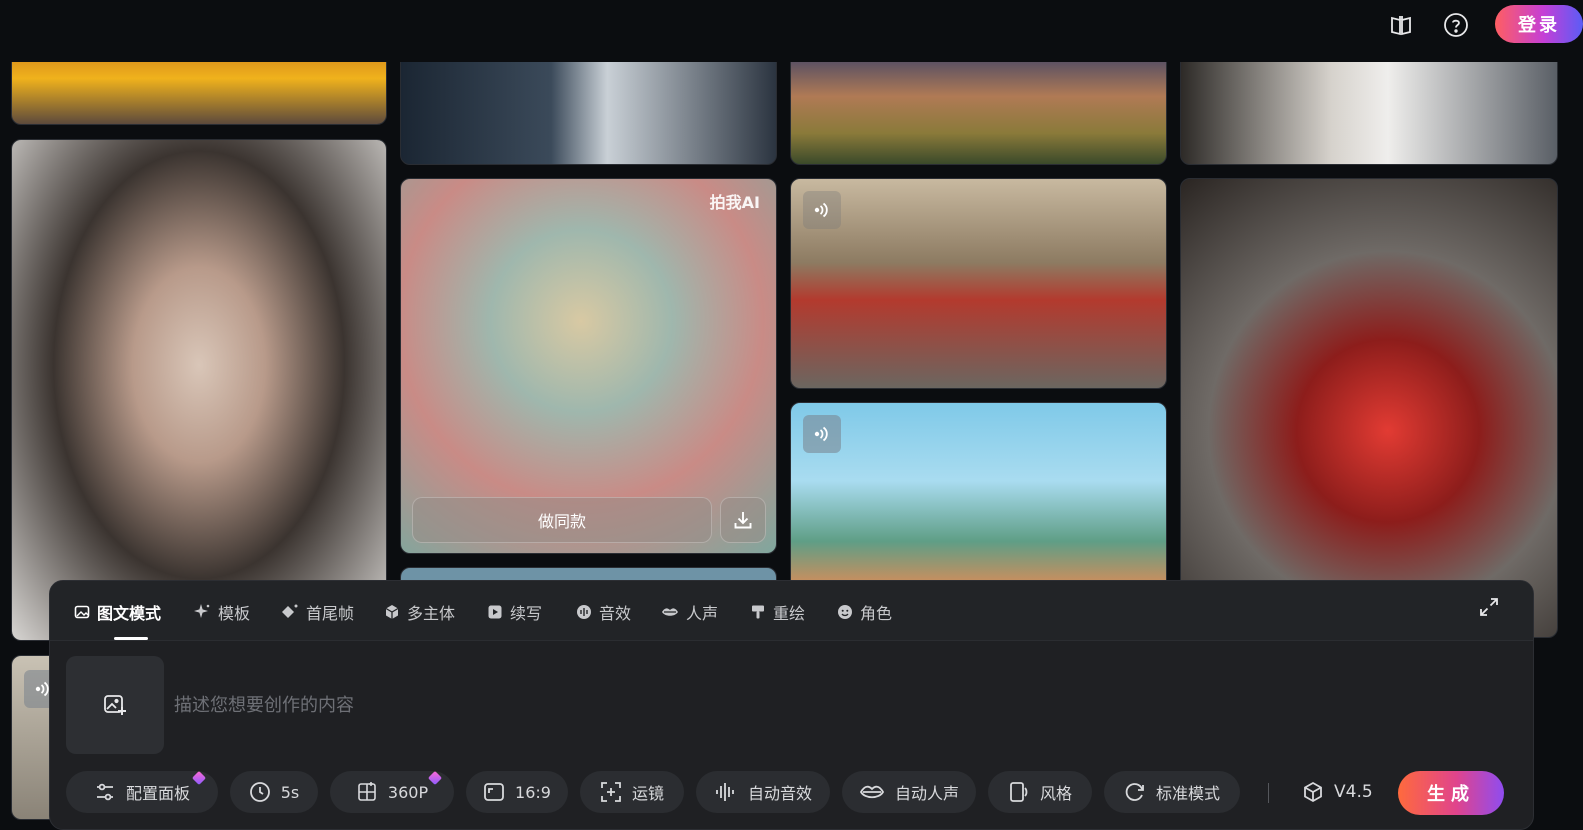  I want to click on config-panel-button: 配置面板, so click(142, 791).